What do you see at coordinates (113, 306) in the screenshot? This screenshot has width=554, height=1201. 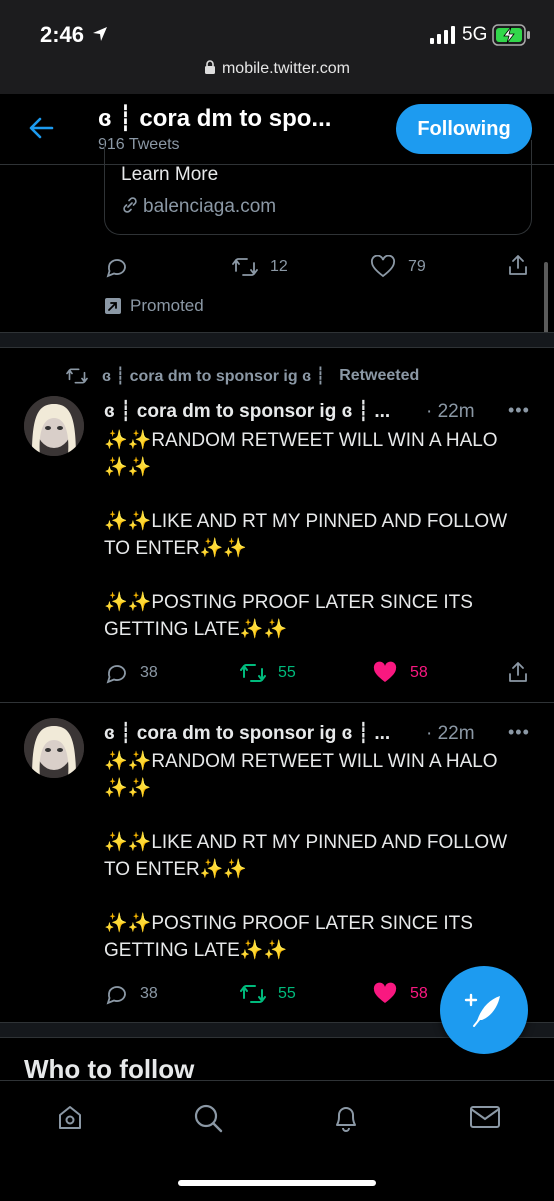 I see `promoted-icon` at bounding box center [113, 306].